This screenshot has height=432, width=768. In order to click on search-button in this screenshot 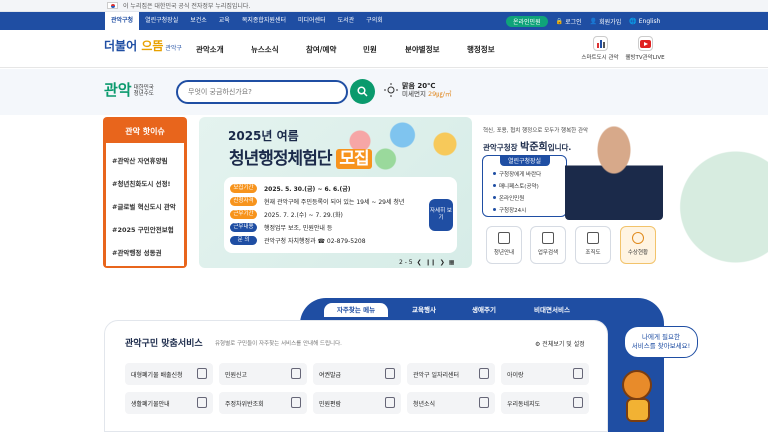, I will do `click(362, 91)`.